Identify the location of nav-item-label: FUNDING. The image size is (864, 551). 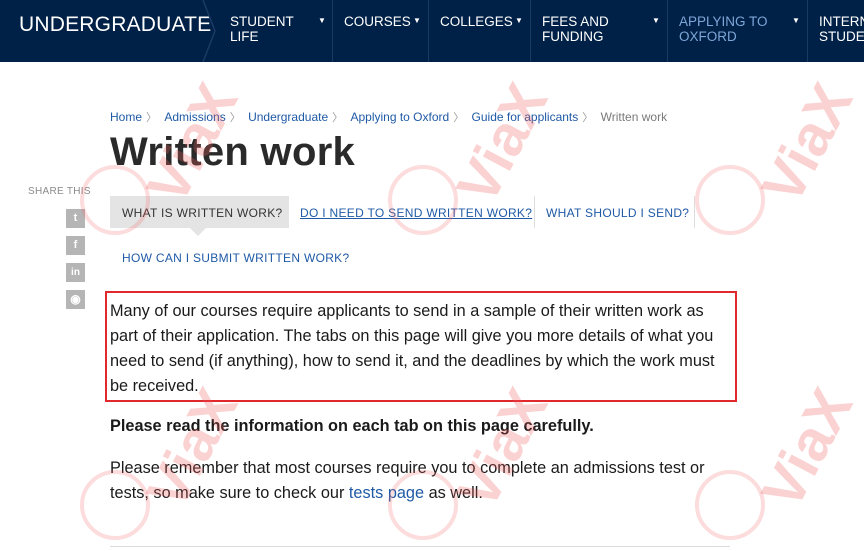
(573, 36).